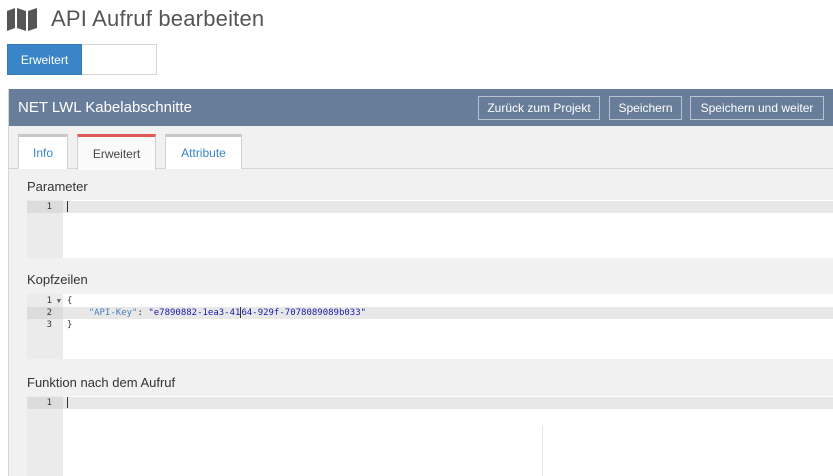 The height and width of the screenshot is (476, 833). Describe the element at coordinates (70, 301) in the screenshot. I see `open-brace: {` at that location.